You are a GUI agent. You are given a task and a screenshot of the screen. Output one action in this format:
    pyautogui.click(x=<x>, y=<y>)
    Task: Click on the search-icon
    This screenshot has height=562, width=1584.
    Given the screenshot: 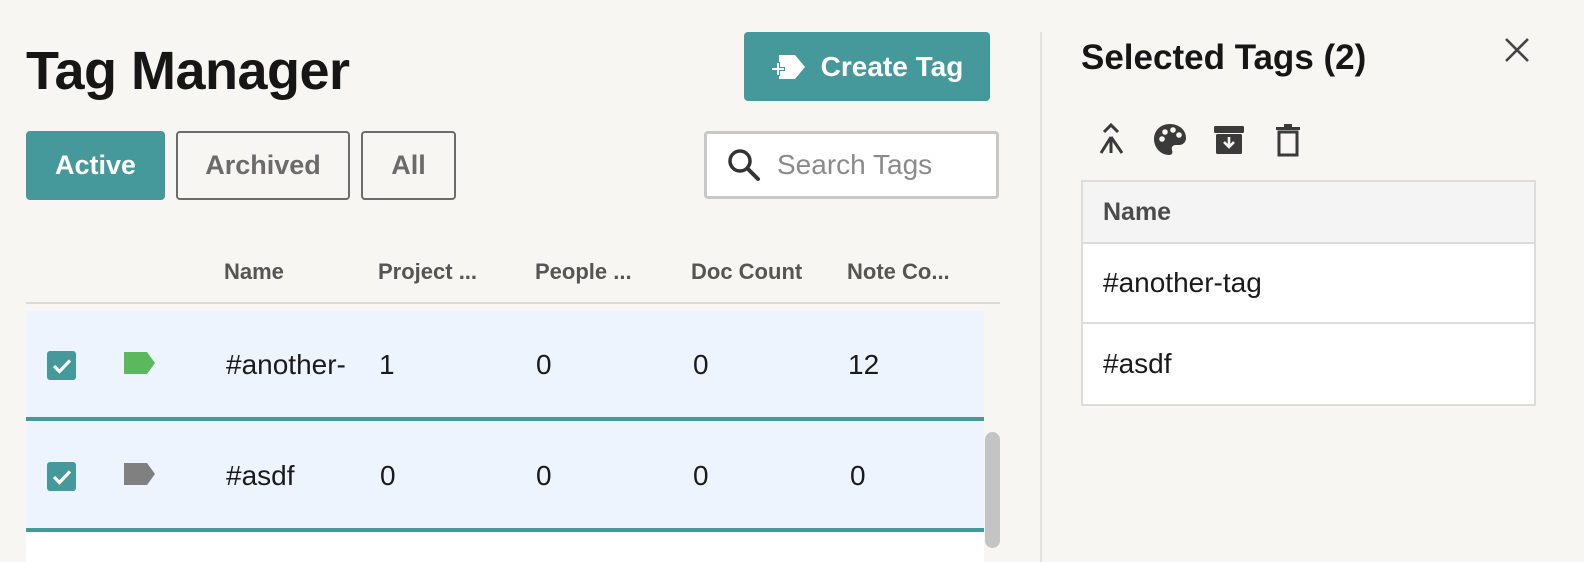 What is the action you would take?
    pyautogui.click(x=744, y=165)
    